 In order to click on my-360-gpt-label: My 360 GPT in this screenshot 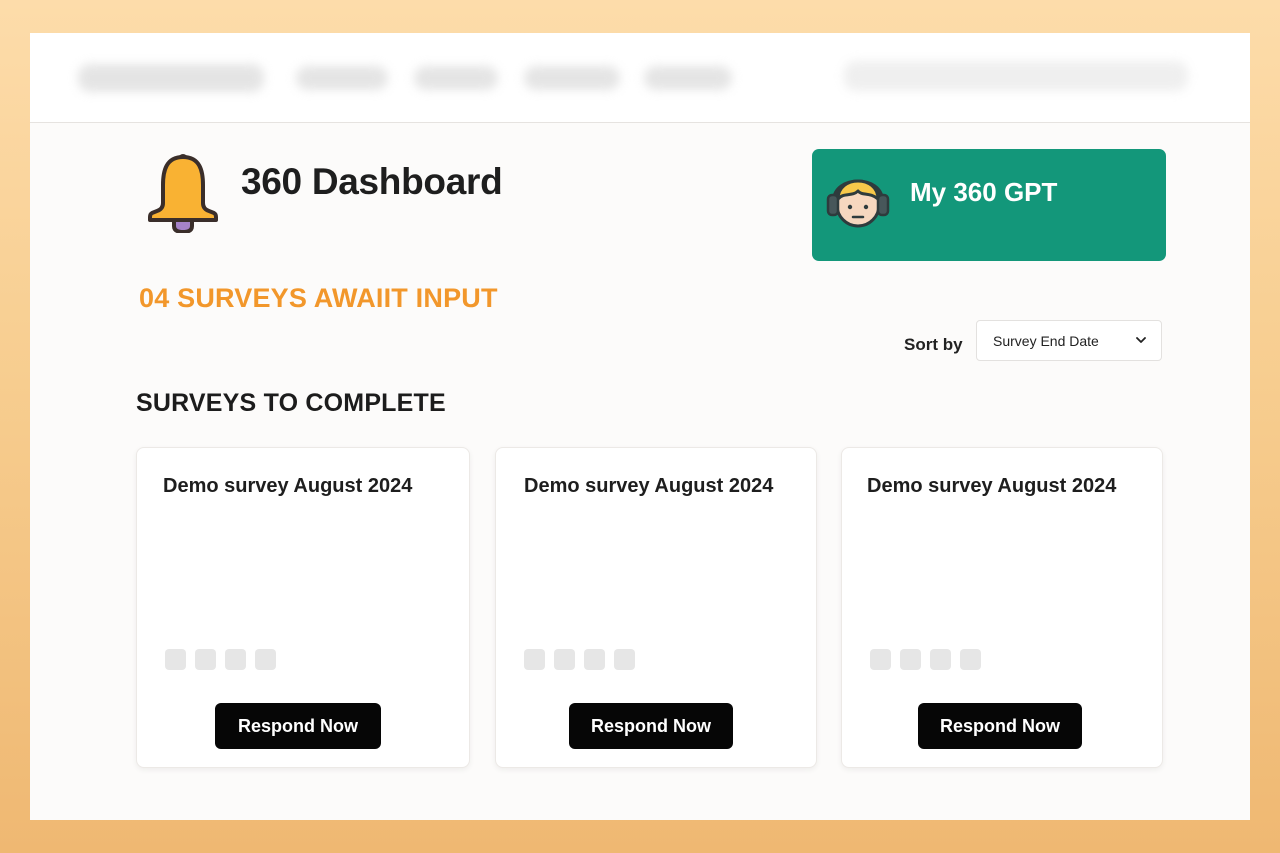, I will do `click(984, 192)`.